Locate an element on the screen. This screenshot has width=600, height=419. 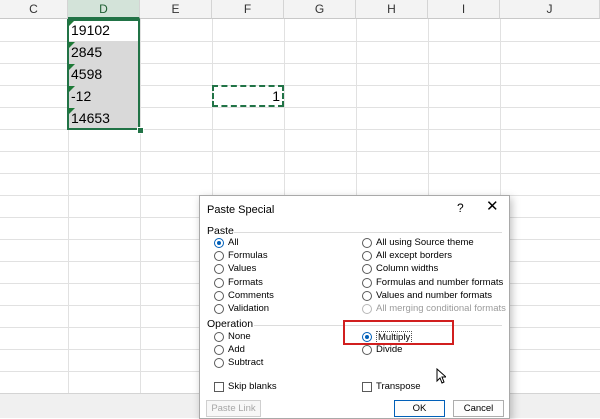
radio-divide is located at coordinates (367, 350).